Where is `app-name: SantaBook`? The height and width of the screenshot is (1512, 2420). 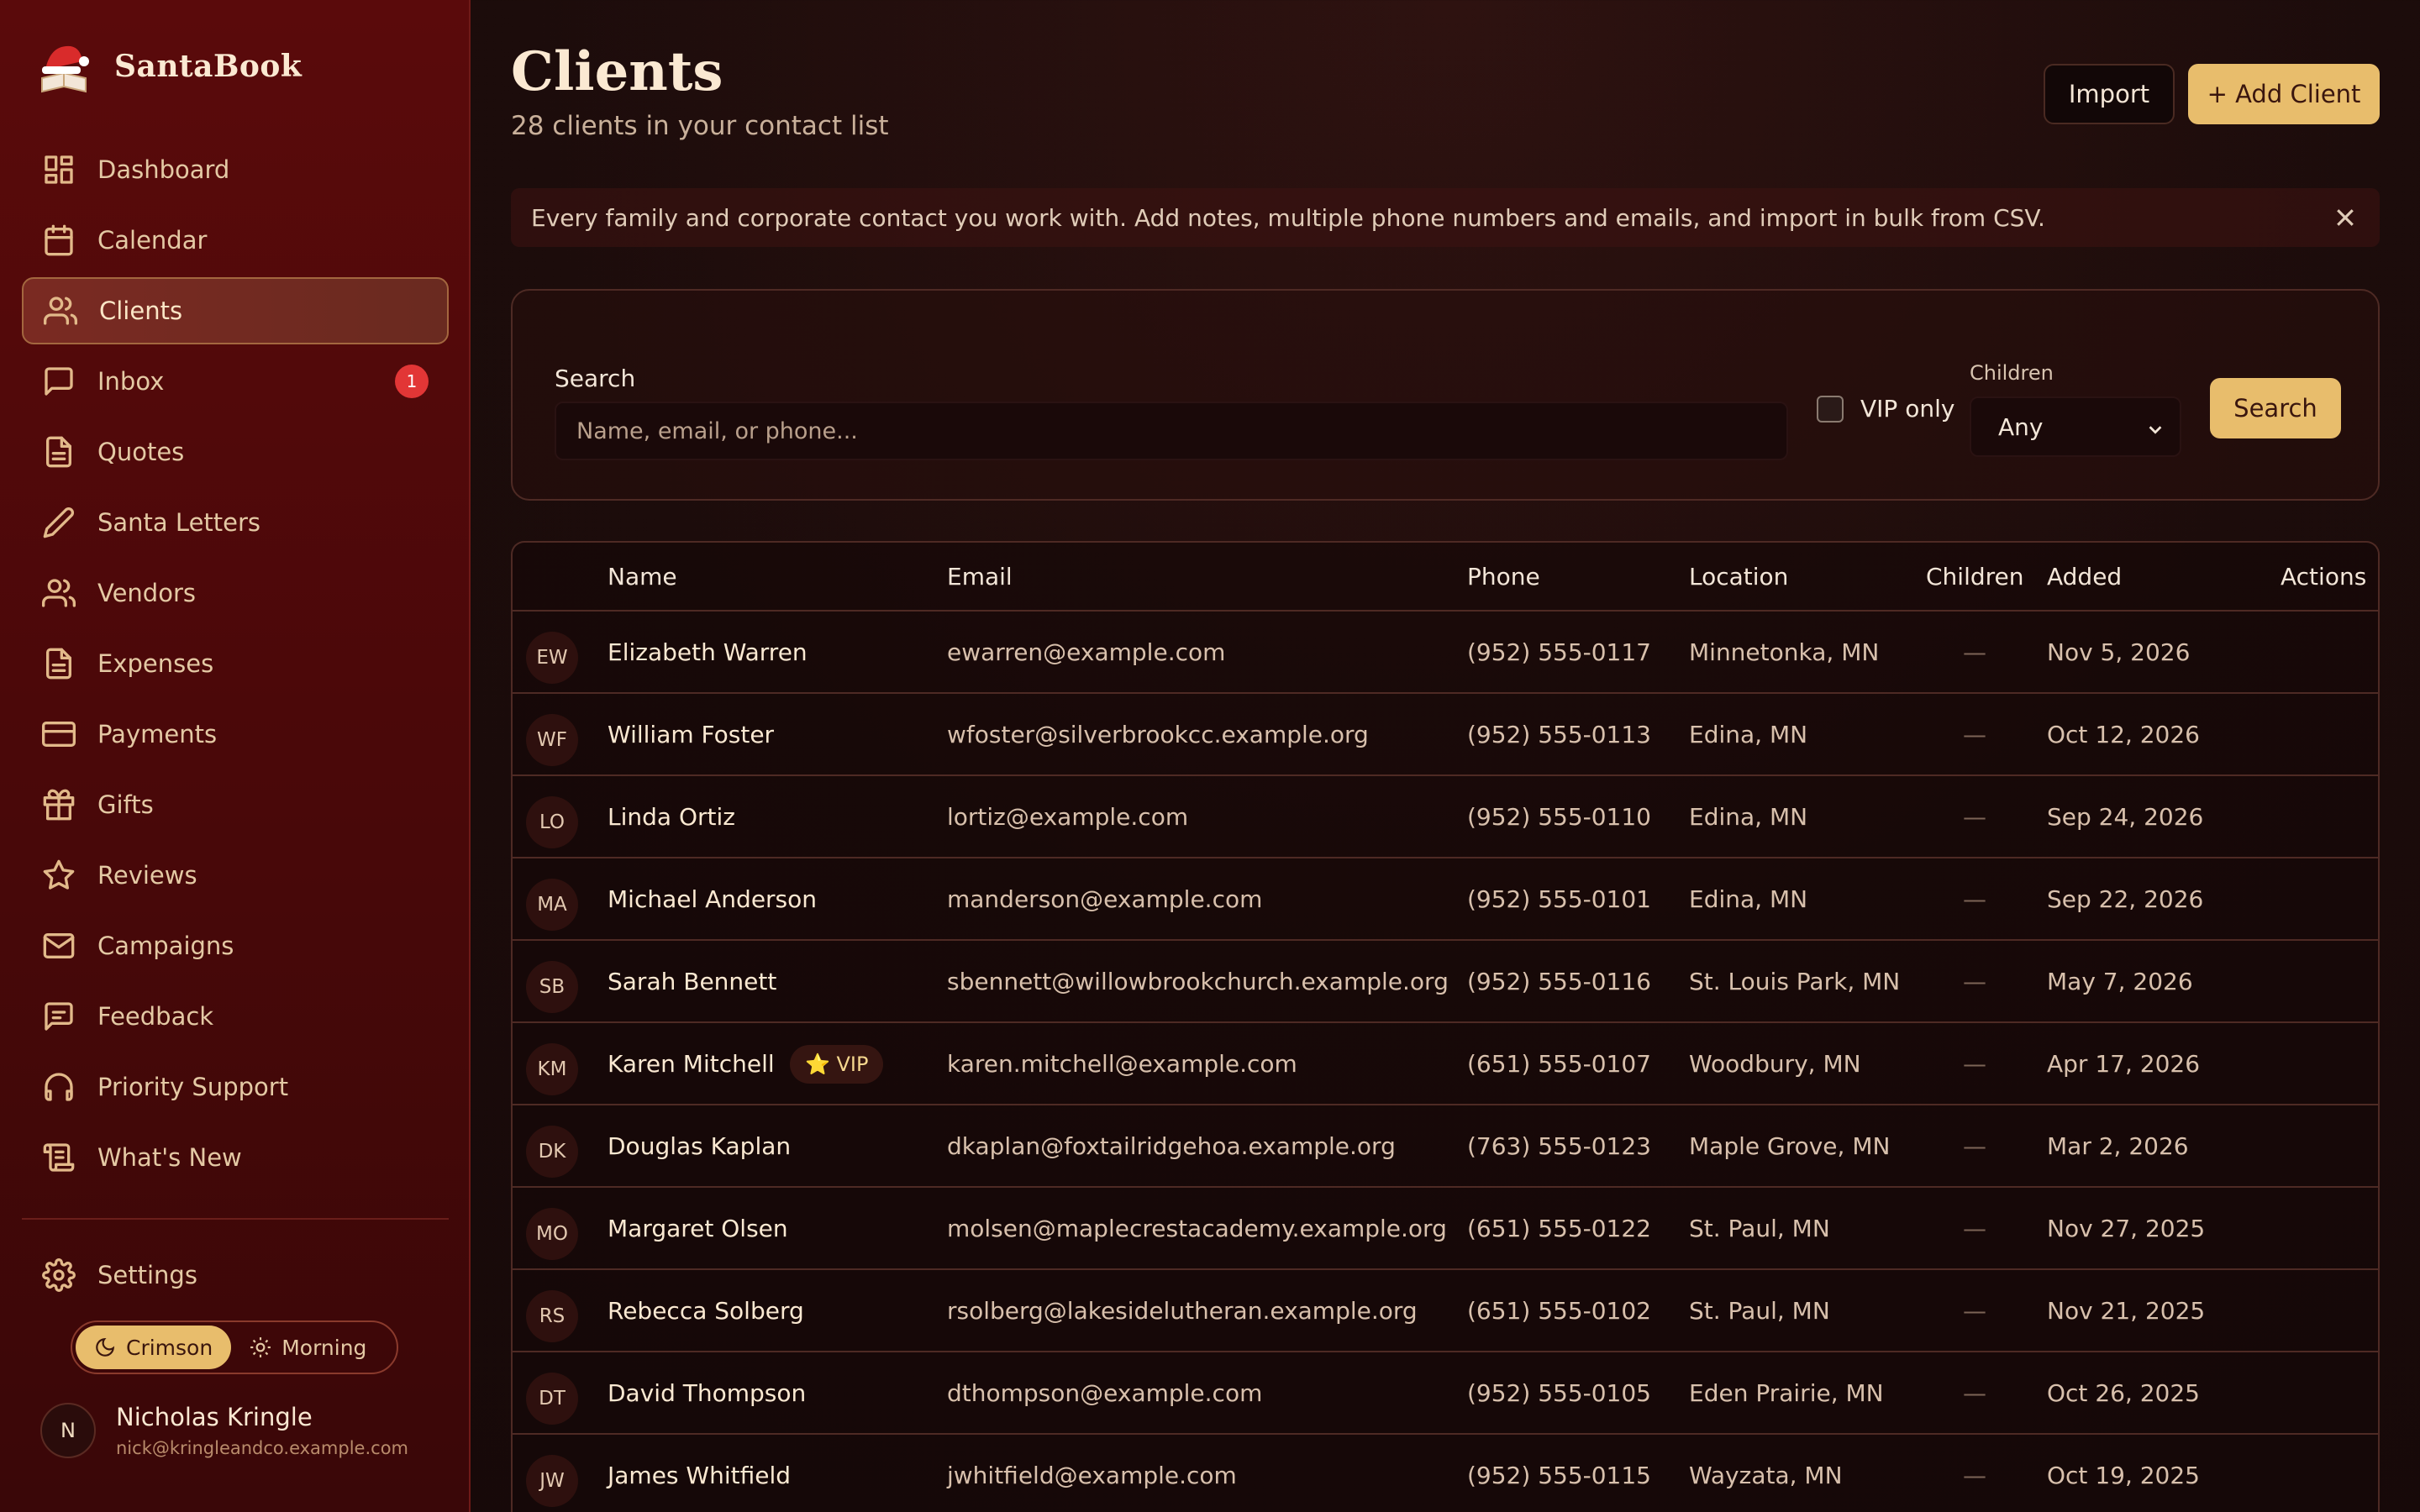 app-name: SantaBook is located at coordinates (208, 66).